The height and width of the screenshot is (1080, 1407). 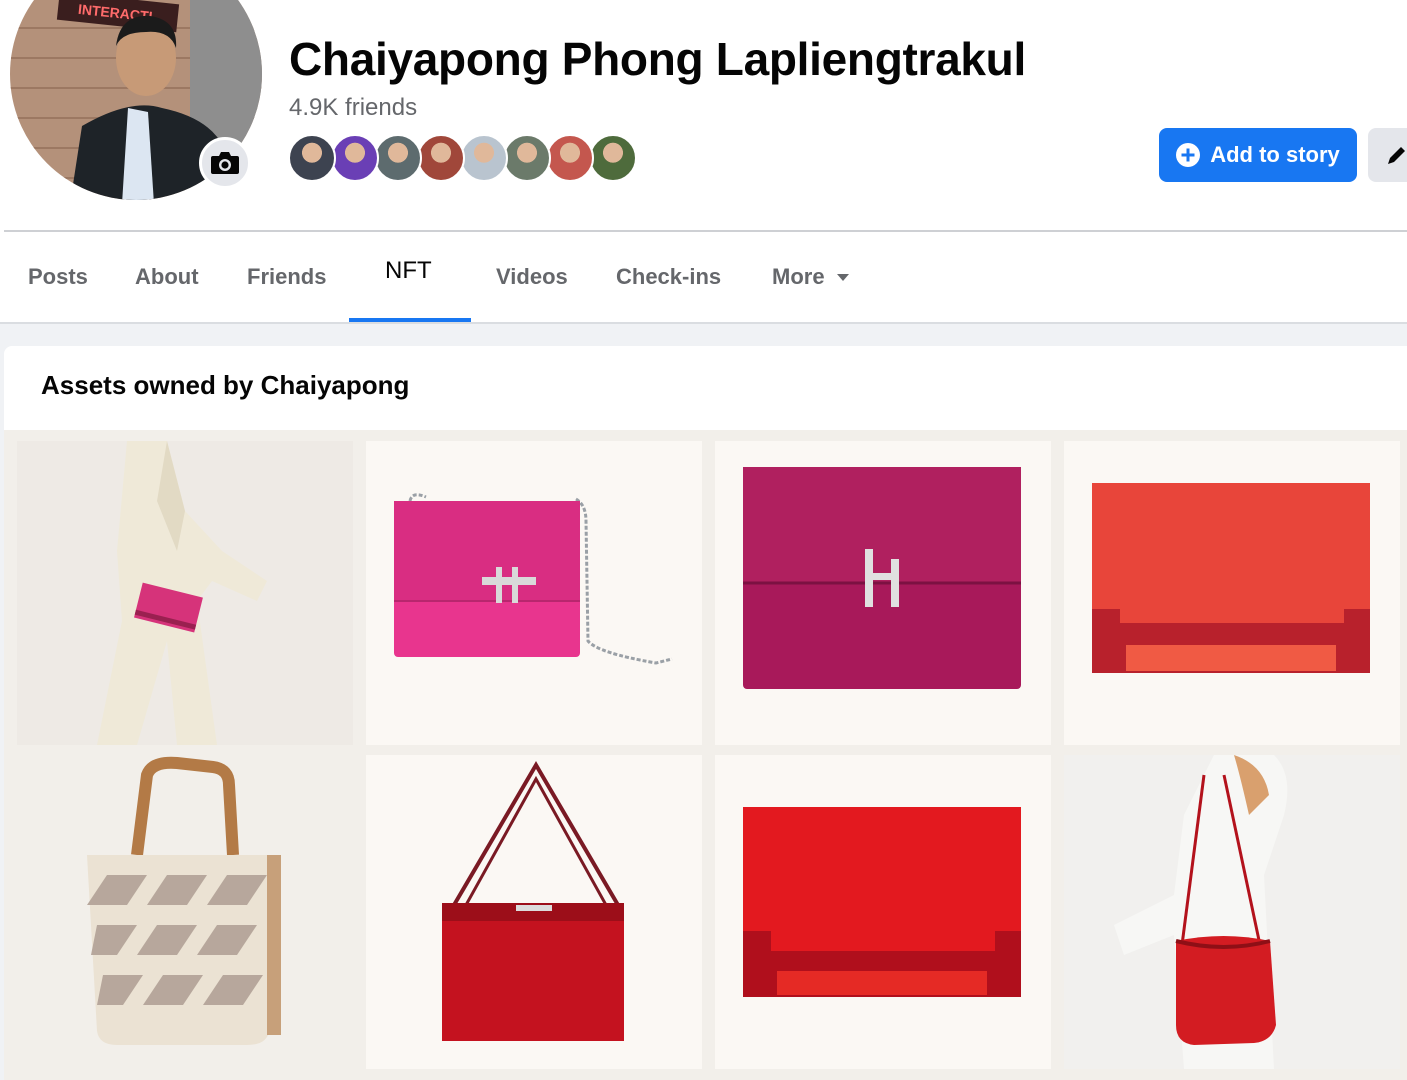 I want to click on assets-section-header: Assets owned by Chaiyapong, so click(x=705, y=388).